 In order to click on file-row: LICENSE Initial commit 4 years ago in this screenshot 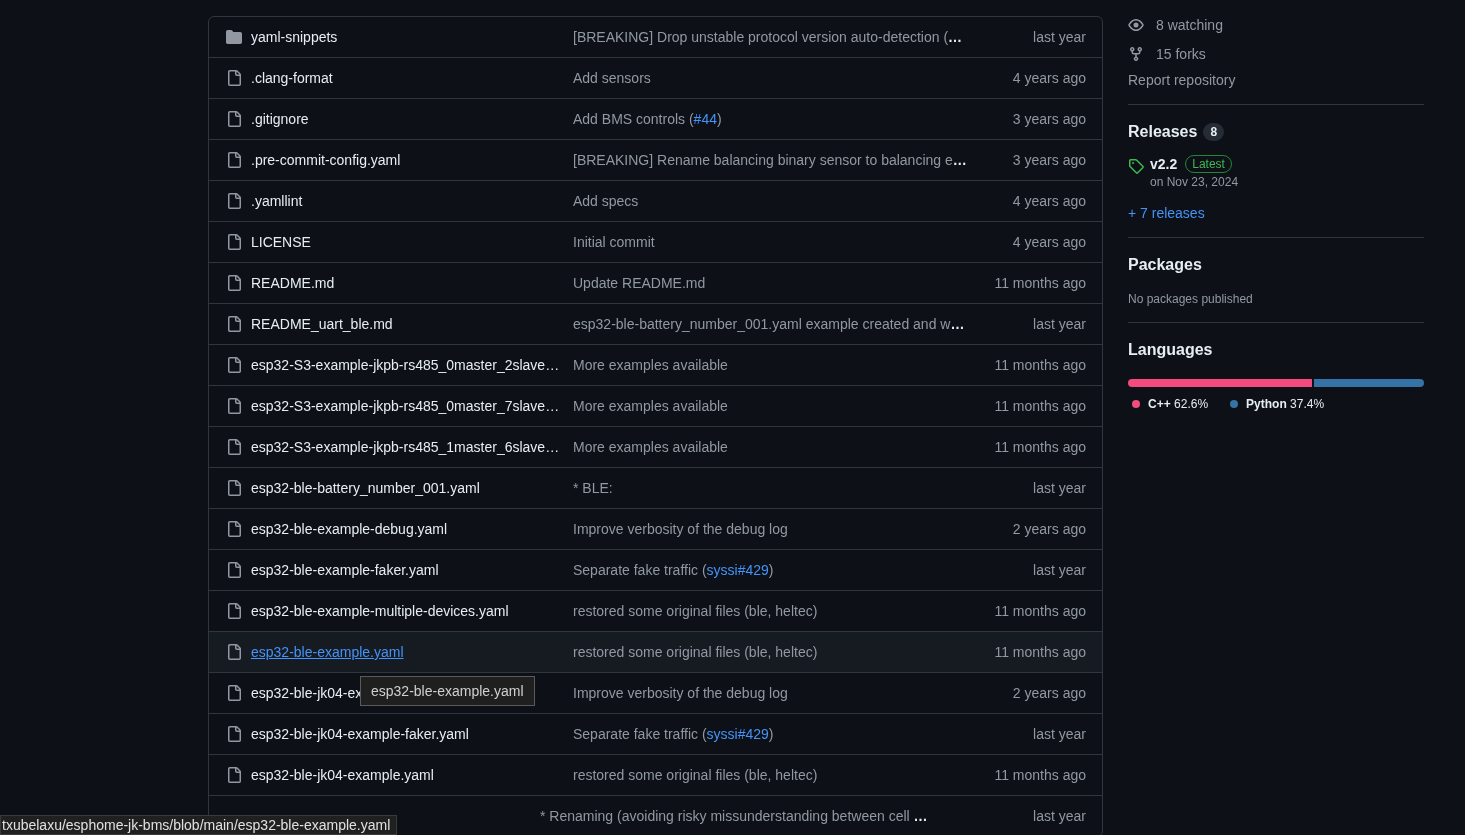, I will do `click(655, 241)`.